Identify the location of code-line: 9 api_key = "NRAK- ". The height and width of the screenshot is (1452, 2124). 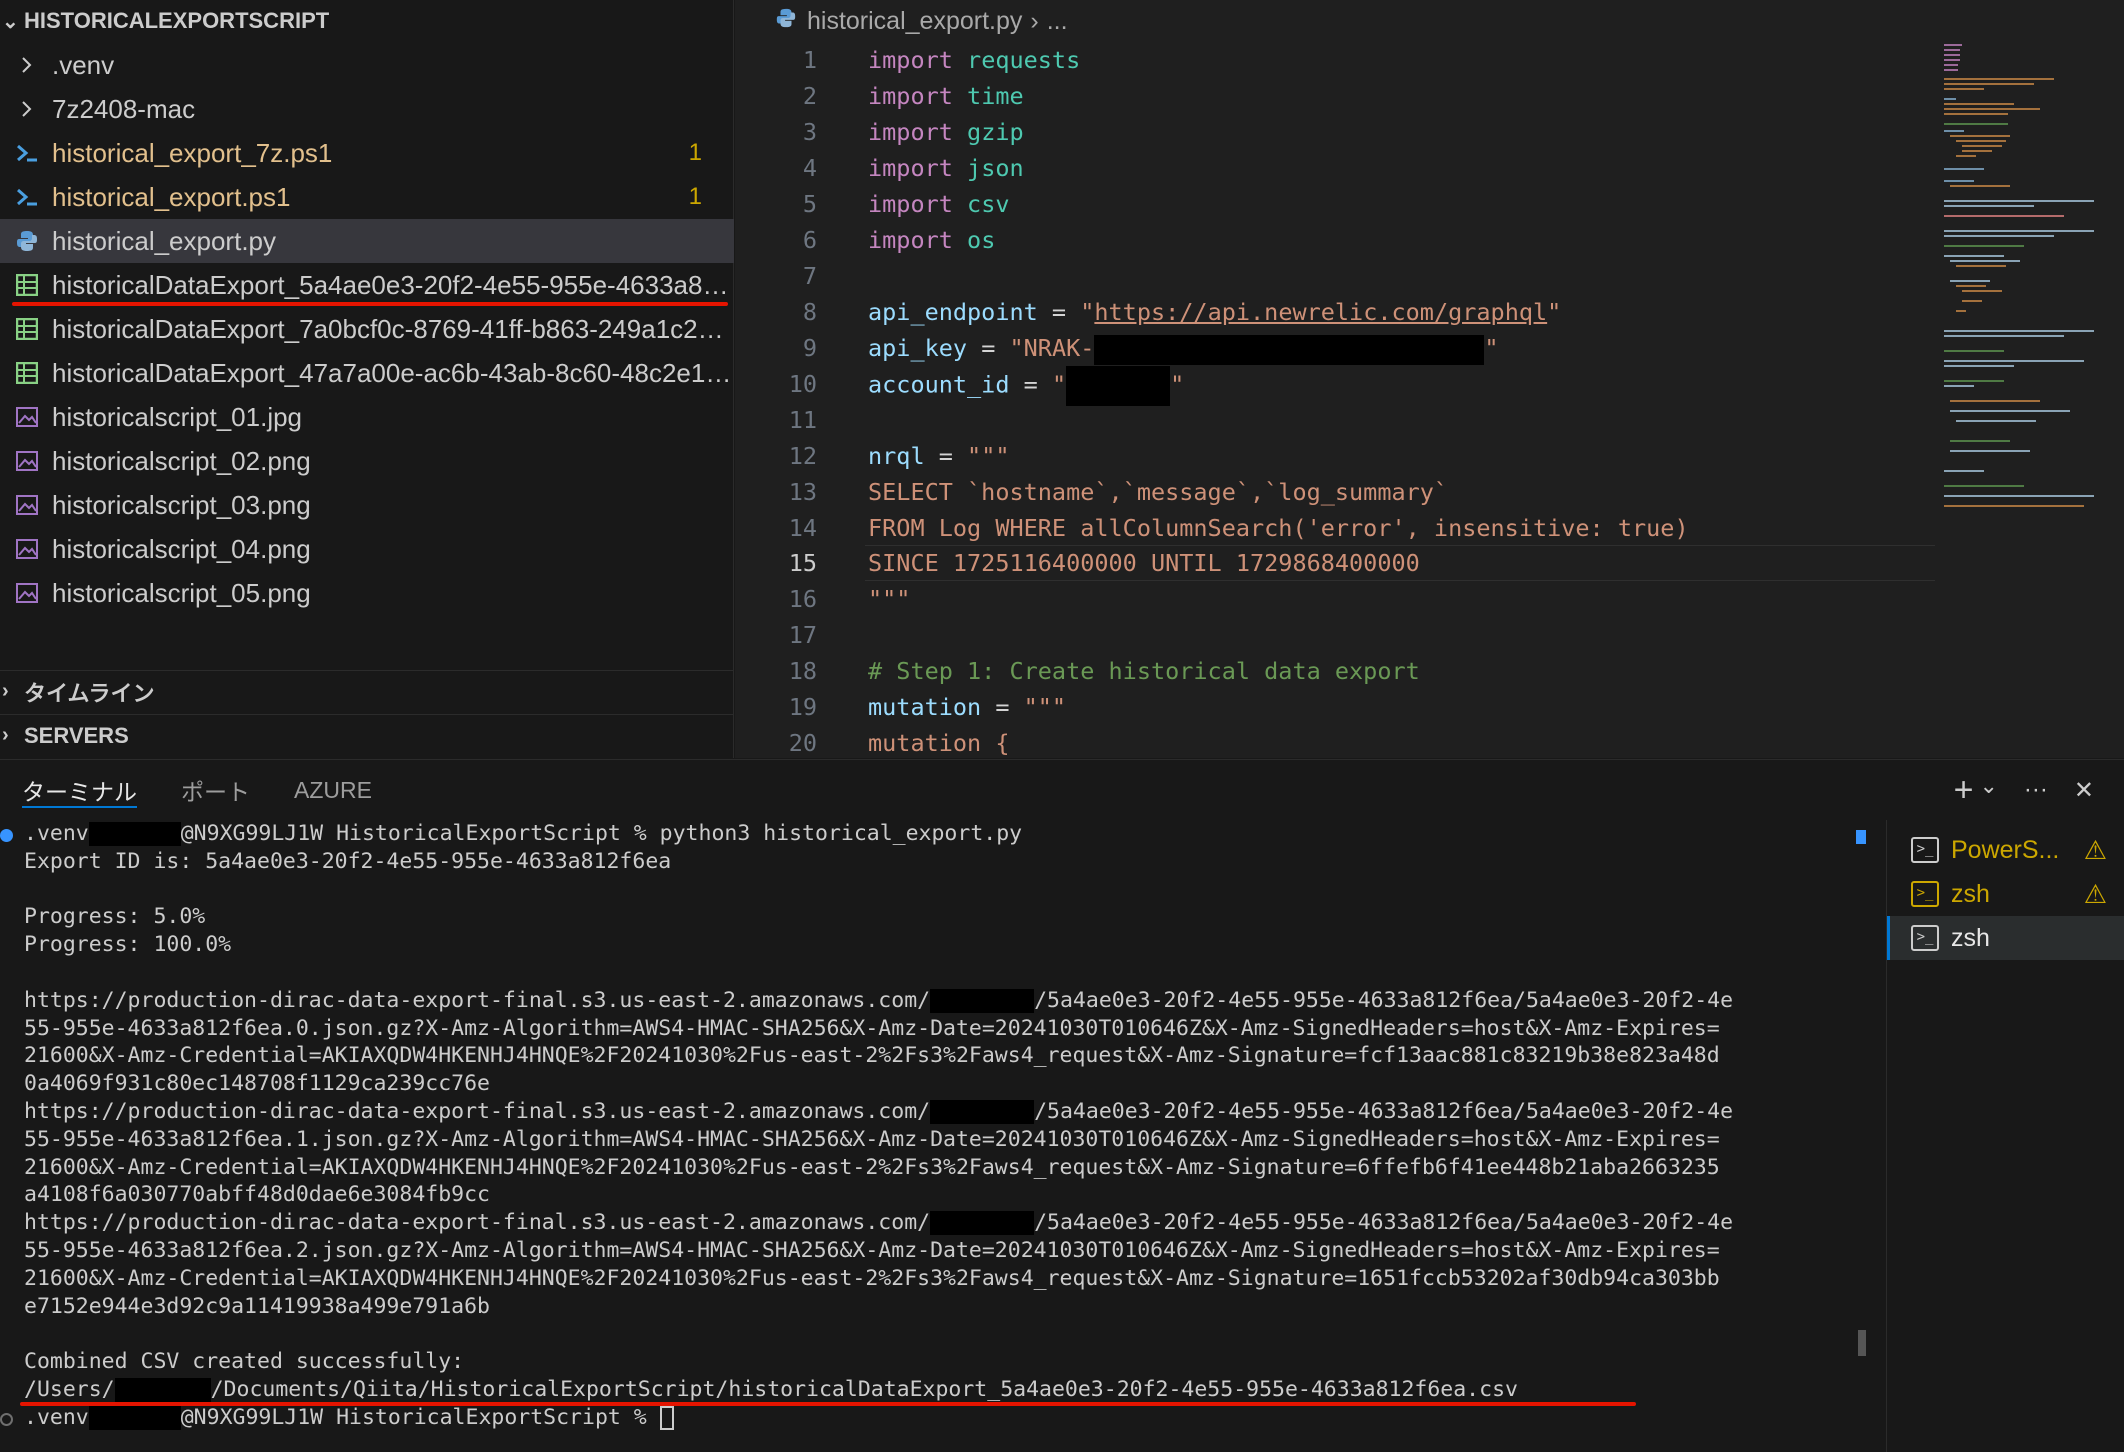
(1335, 348).